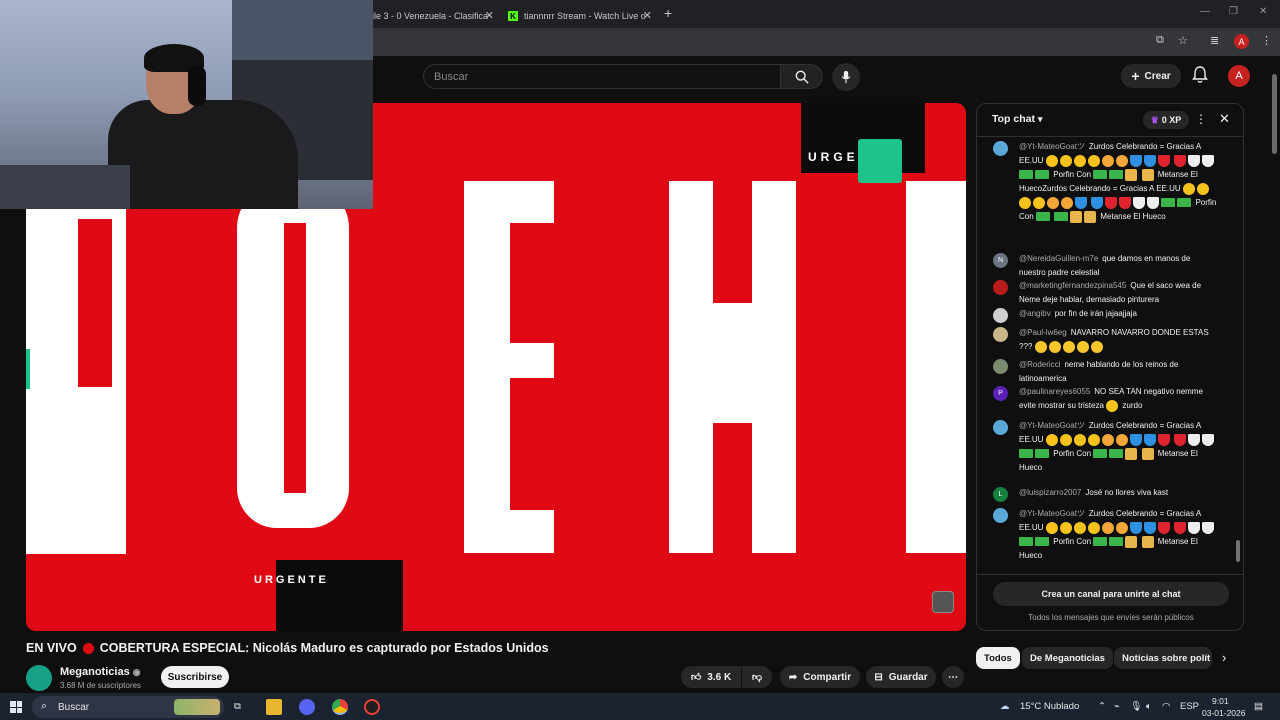  What do you see at coordinates (51, 648) in the screenshot?
I see `live-label: EN VIVO` at bounding box center [51, 648].